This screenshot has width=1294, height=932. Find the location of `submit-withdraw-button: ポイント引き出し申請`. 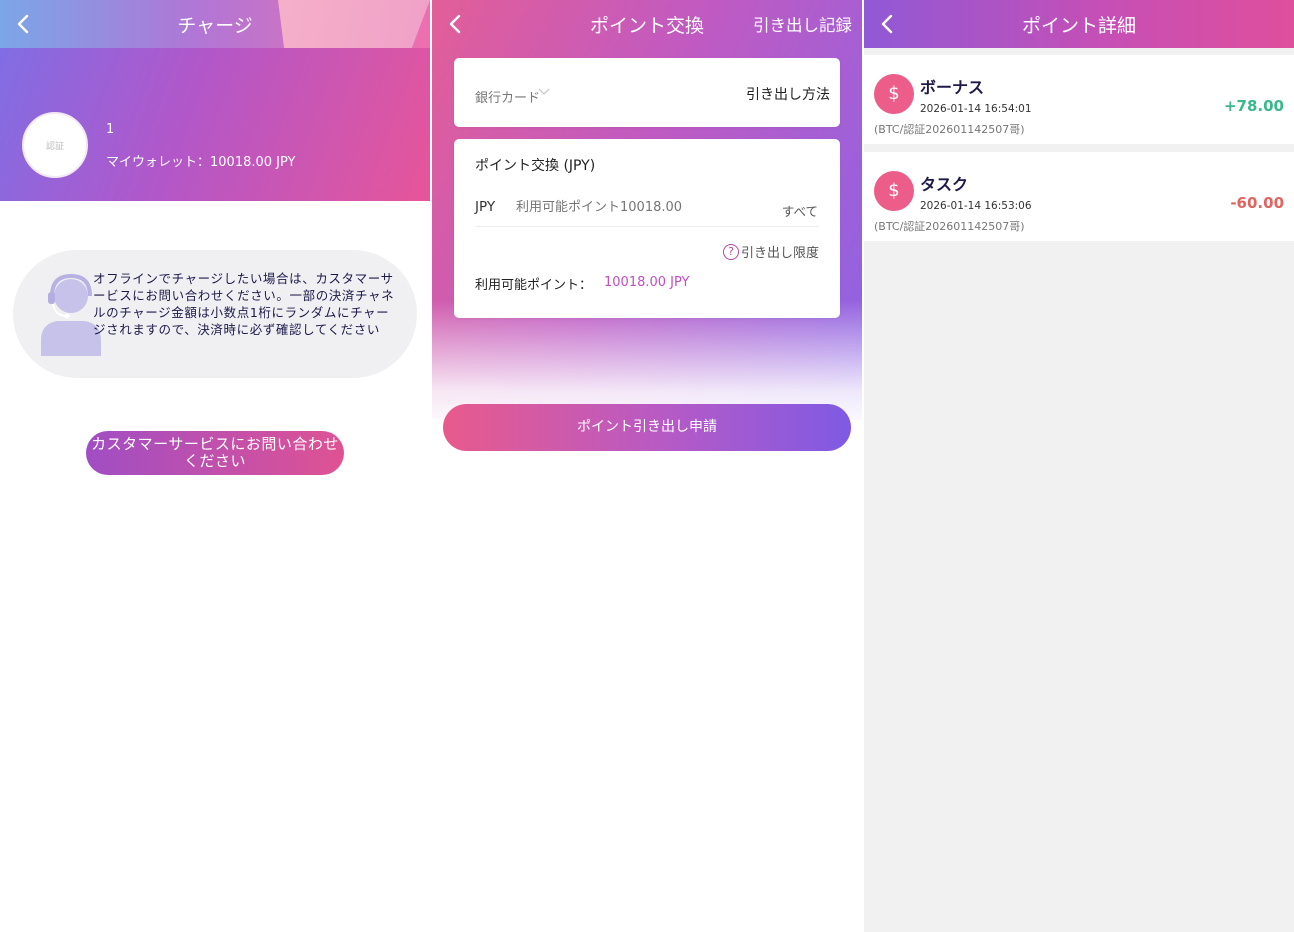

submit-withdraw-button: ポイント引き出し申請 is located at coordinates (647, 427).